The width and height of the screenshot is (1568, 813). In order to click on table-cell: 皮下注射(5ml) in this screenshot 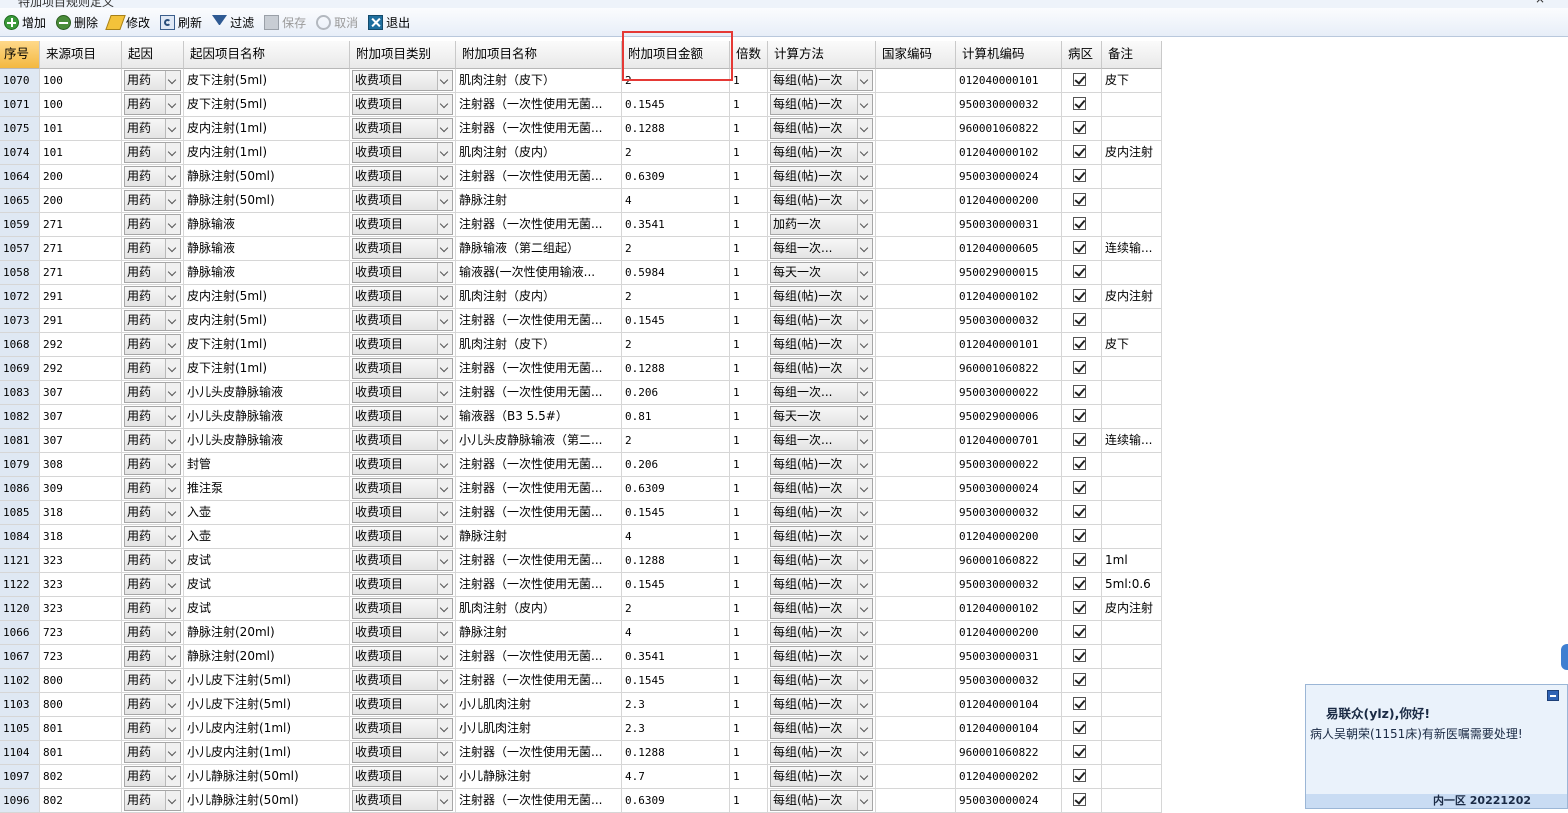, I will do `click(267, 81)`.